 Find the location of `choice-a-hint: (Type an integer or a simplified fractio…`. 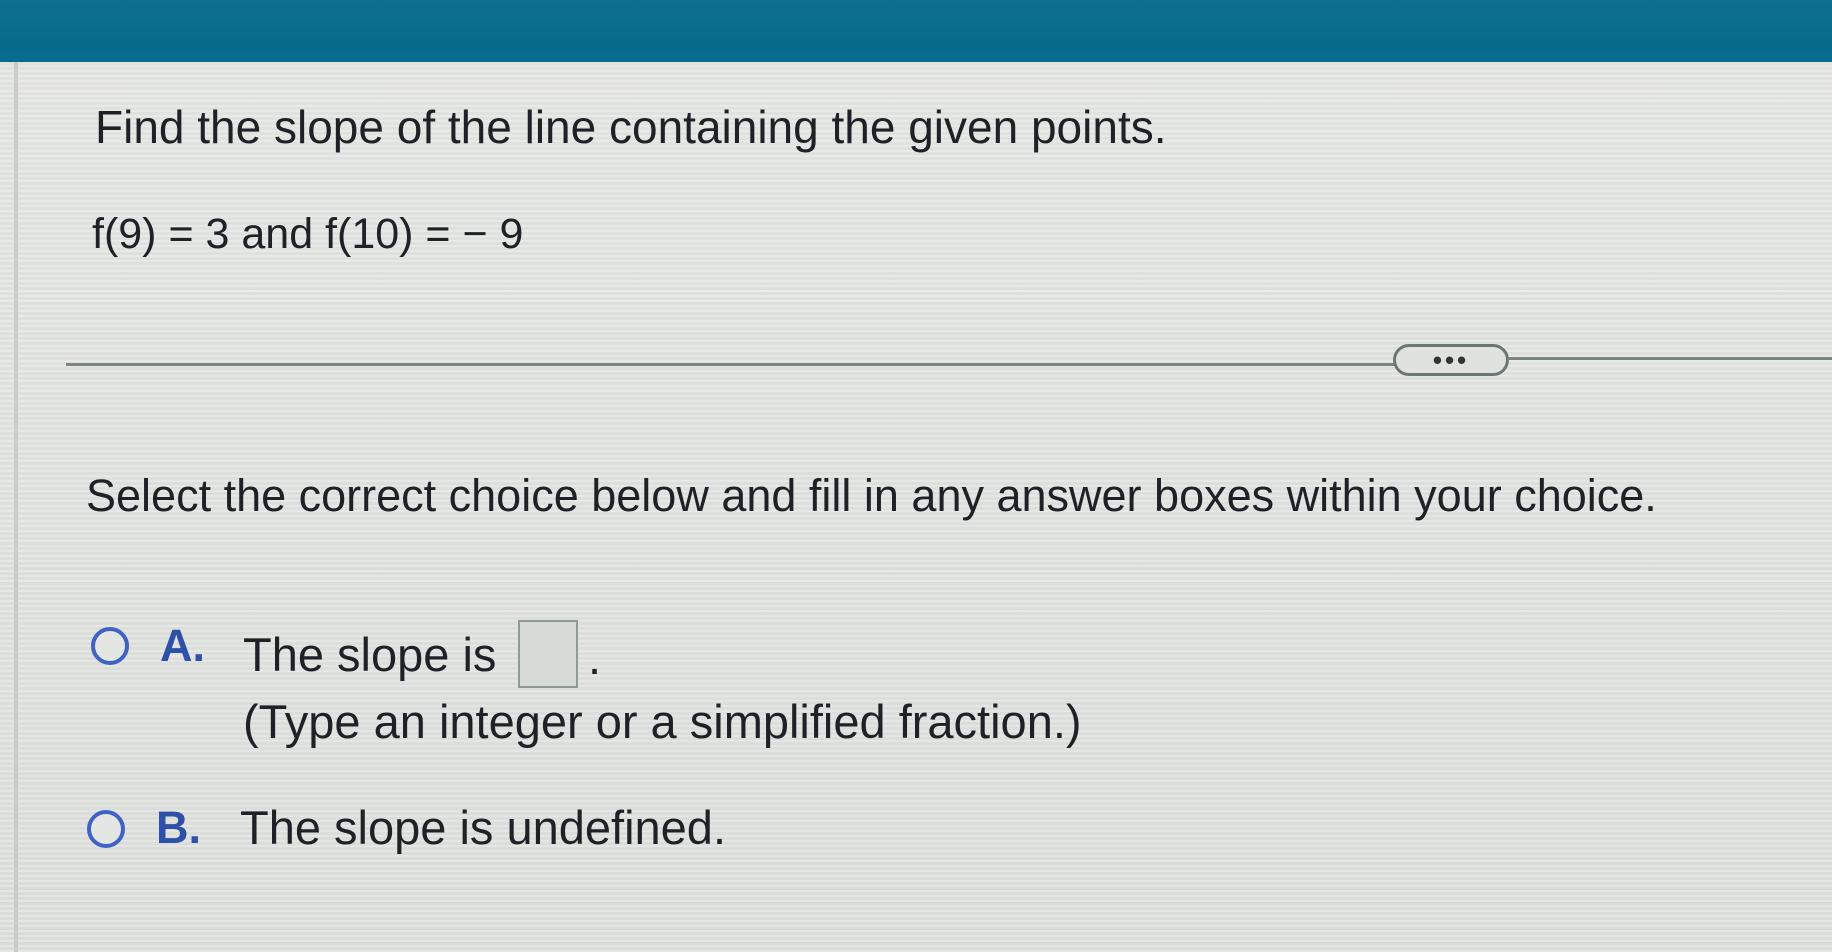

choice-a-hint: (Type an integer or a simplified fractio… is located at coordinates (662, 721).